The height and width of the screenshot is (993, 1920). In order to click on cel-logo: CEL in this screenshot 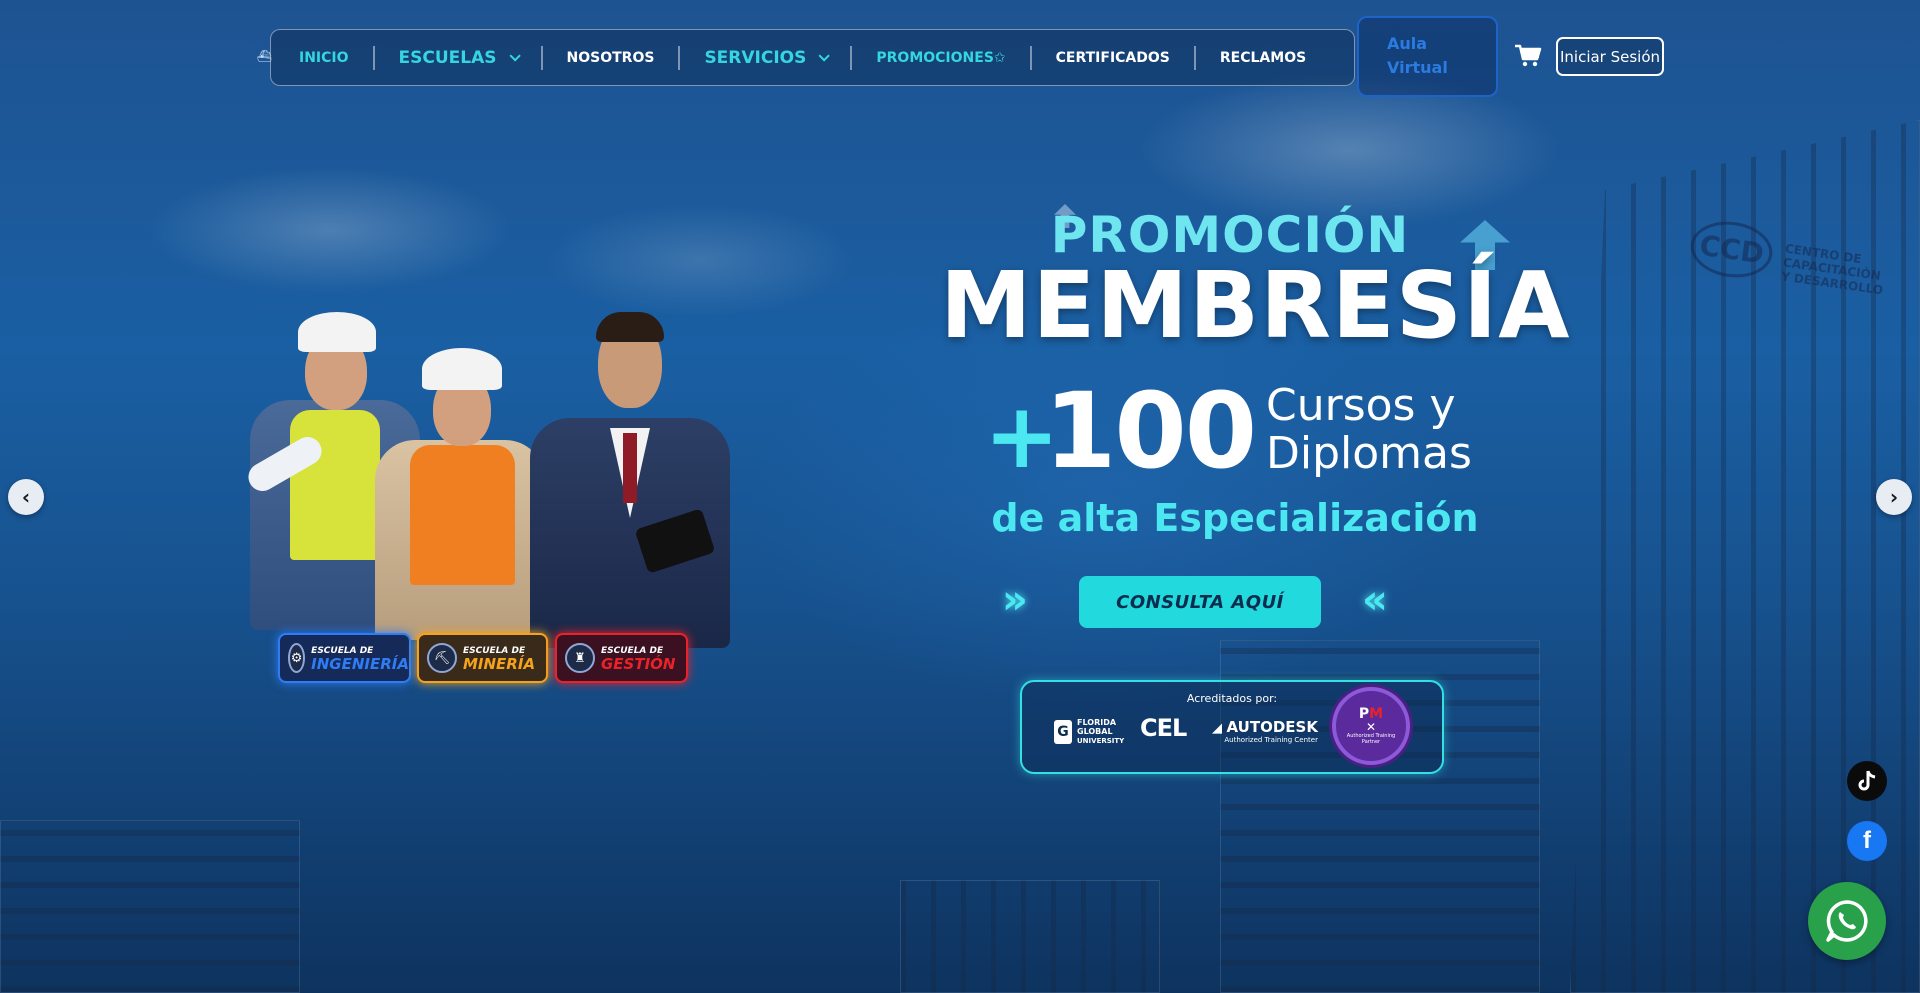, I will do `click(1163, 728)`.